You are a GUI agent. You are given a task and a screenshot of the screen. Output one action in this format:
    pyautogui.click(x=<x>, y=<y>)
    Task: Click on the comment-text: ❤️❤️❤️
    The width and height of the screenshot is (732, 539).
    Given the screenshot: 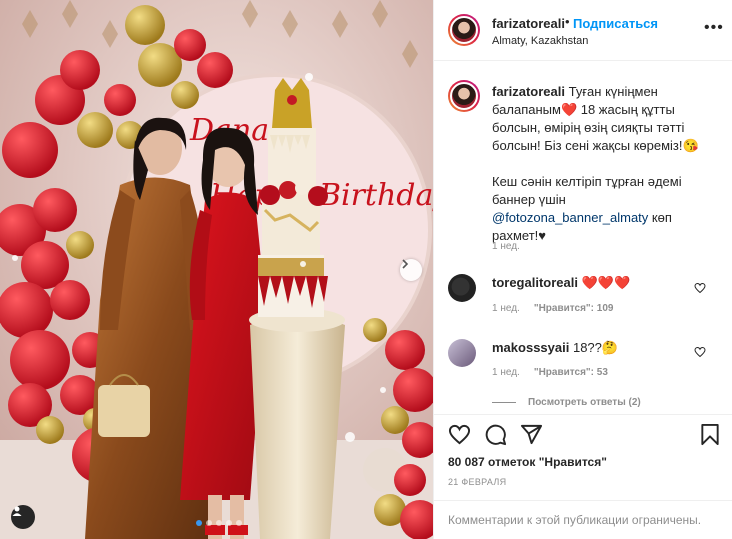 What is the action you would take?
    pyautogui.click(x=606, y=282)
    